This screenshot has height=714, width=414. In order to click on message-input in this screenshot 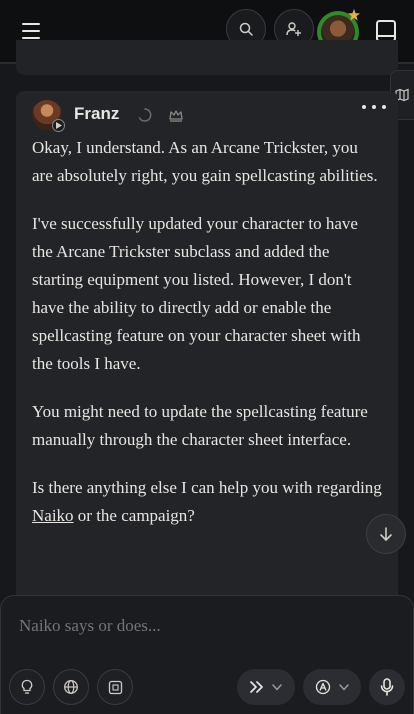, I will do `click(204, 626)`.